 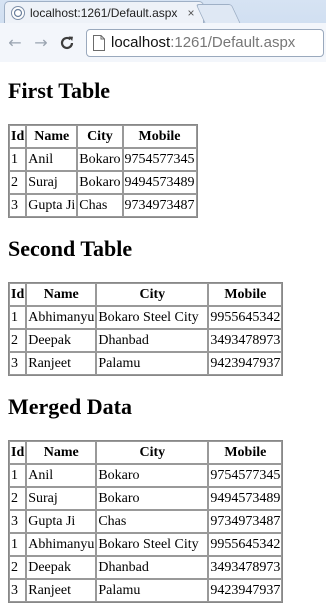 I want to click on reload-button, so click(x=67, y=43).